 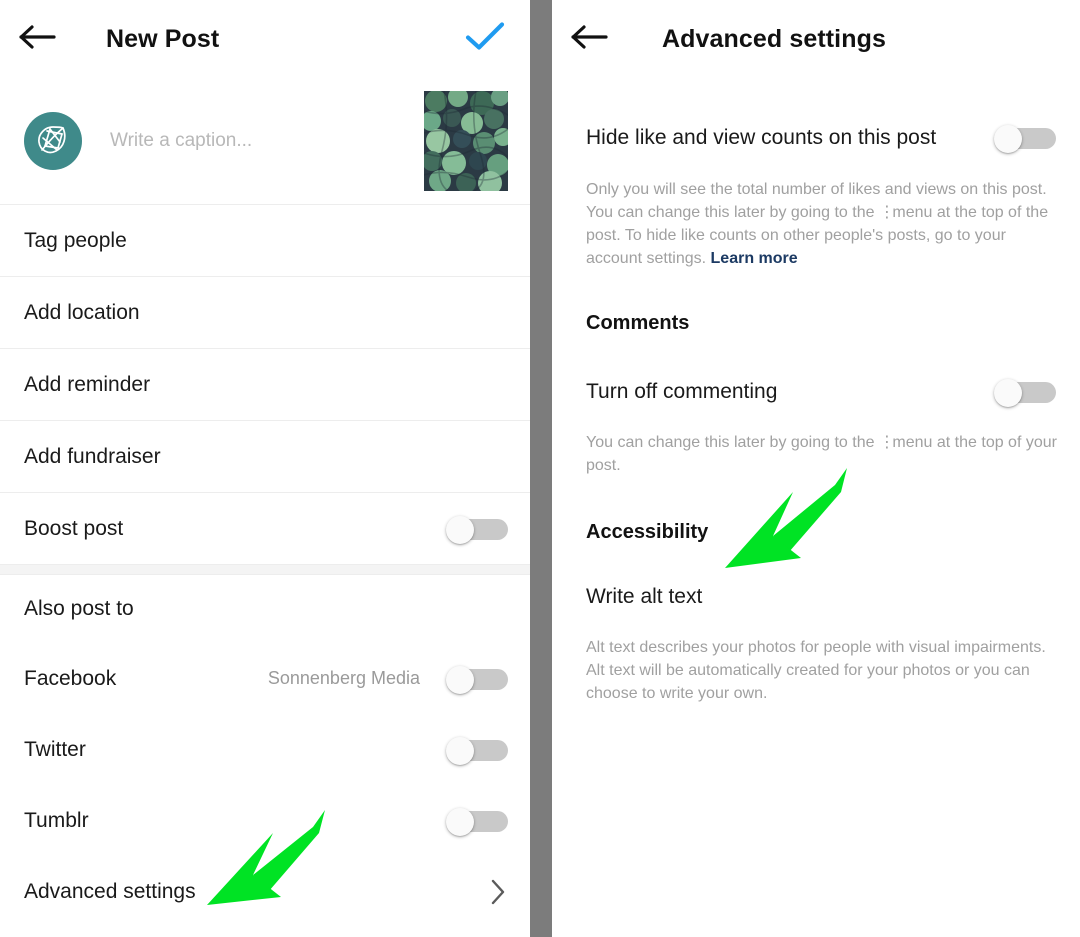 I want to click on succulent-photo, so click(x=466, y=141).